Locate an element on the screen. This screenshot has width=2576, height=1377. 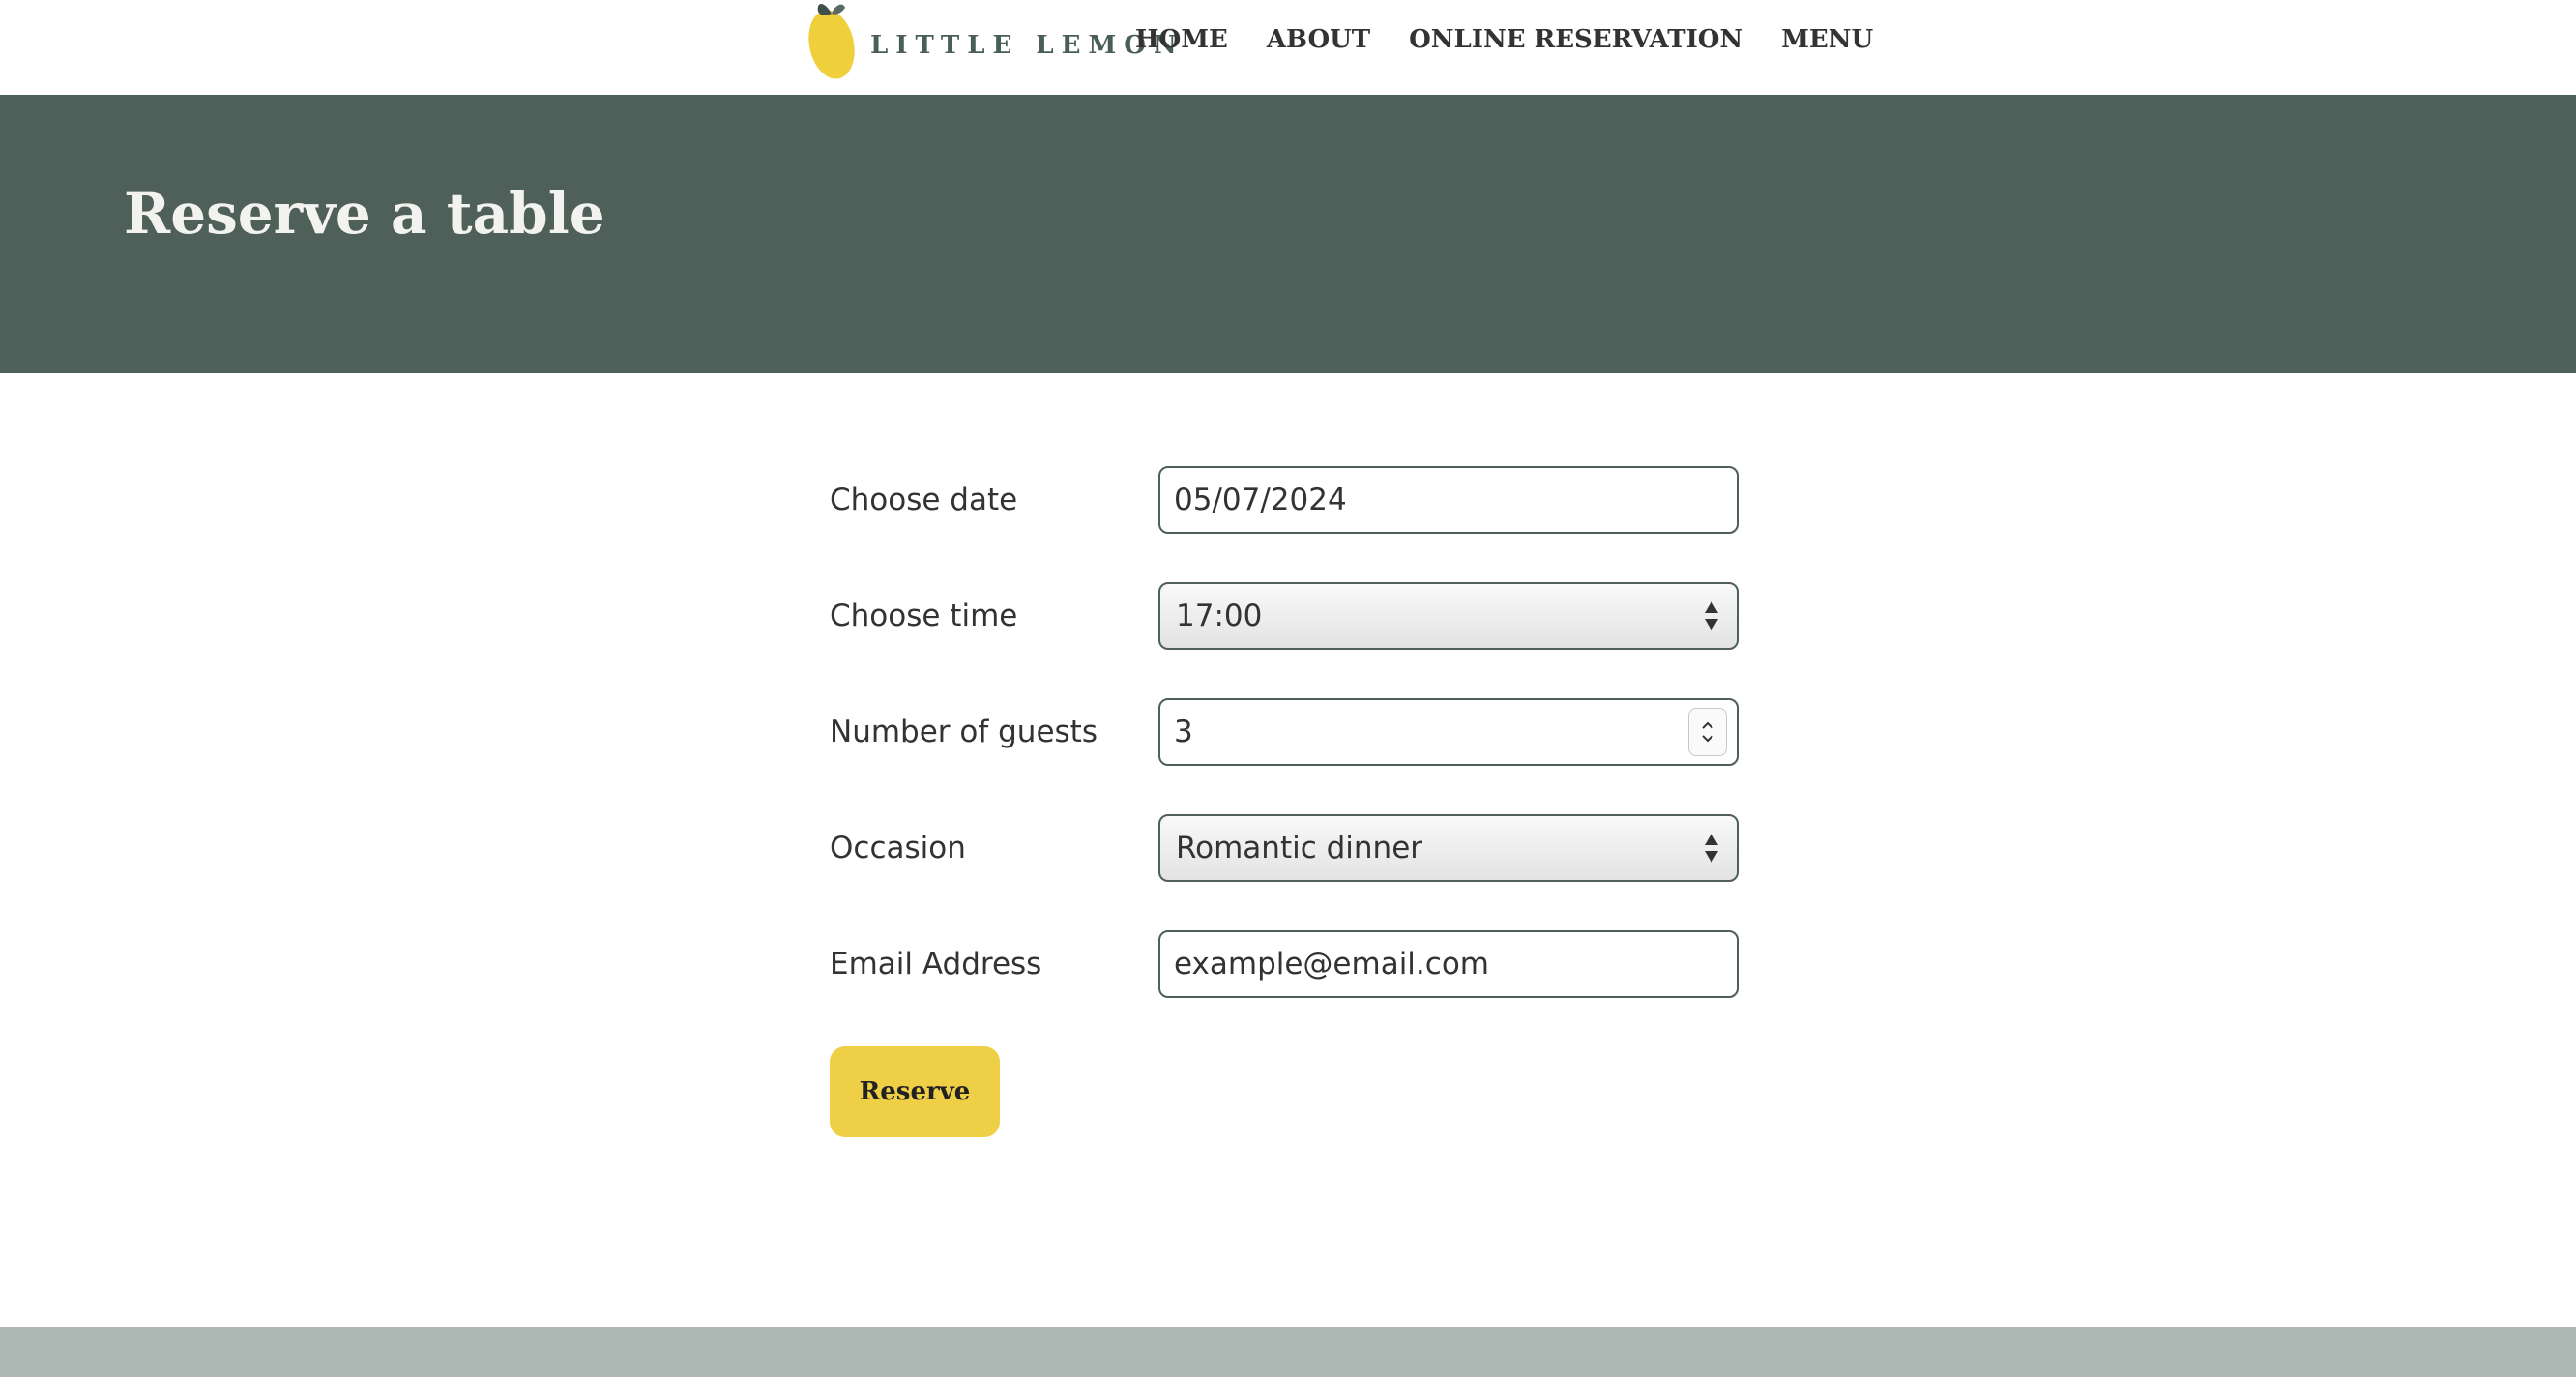
occasion-select: Romantic dinner is located at coordinates (1448, 848).